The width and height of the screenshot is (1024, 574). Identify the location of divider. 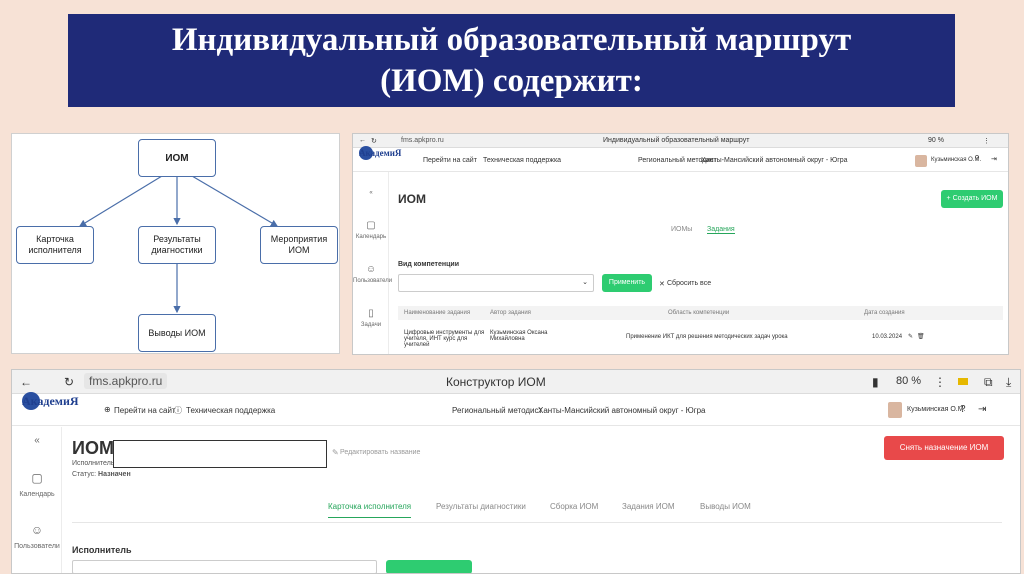
(537, 522).